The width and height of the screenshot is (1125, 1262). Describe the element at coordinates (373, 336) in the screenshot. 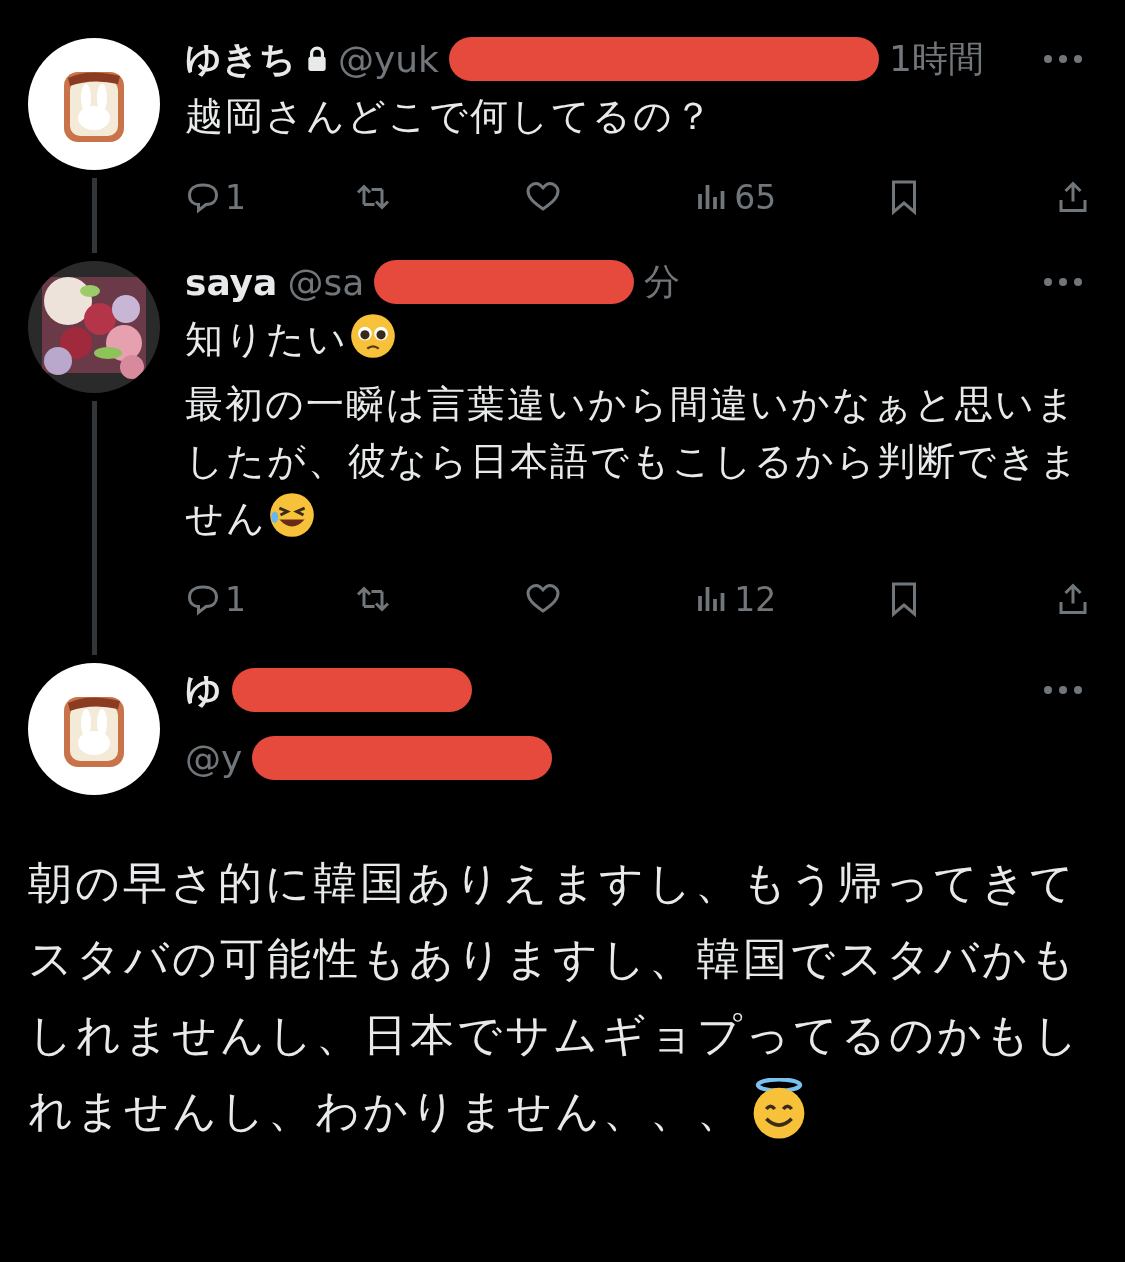

I see `pleading-emoji-icon` at that location.